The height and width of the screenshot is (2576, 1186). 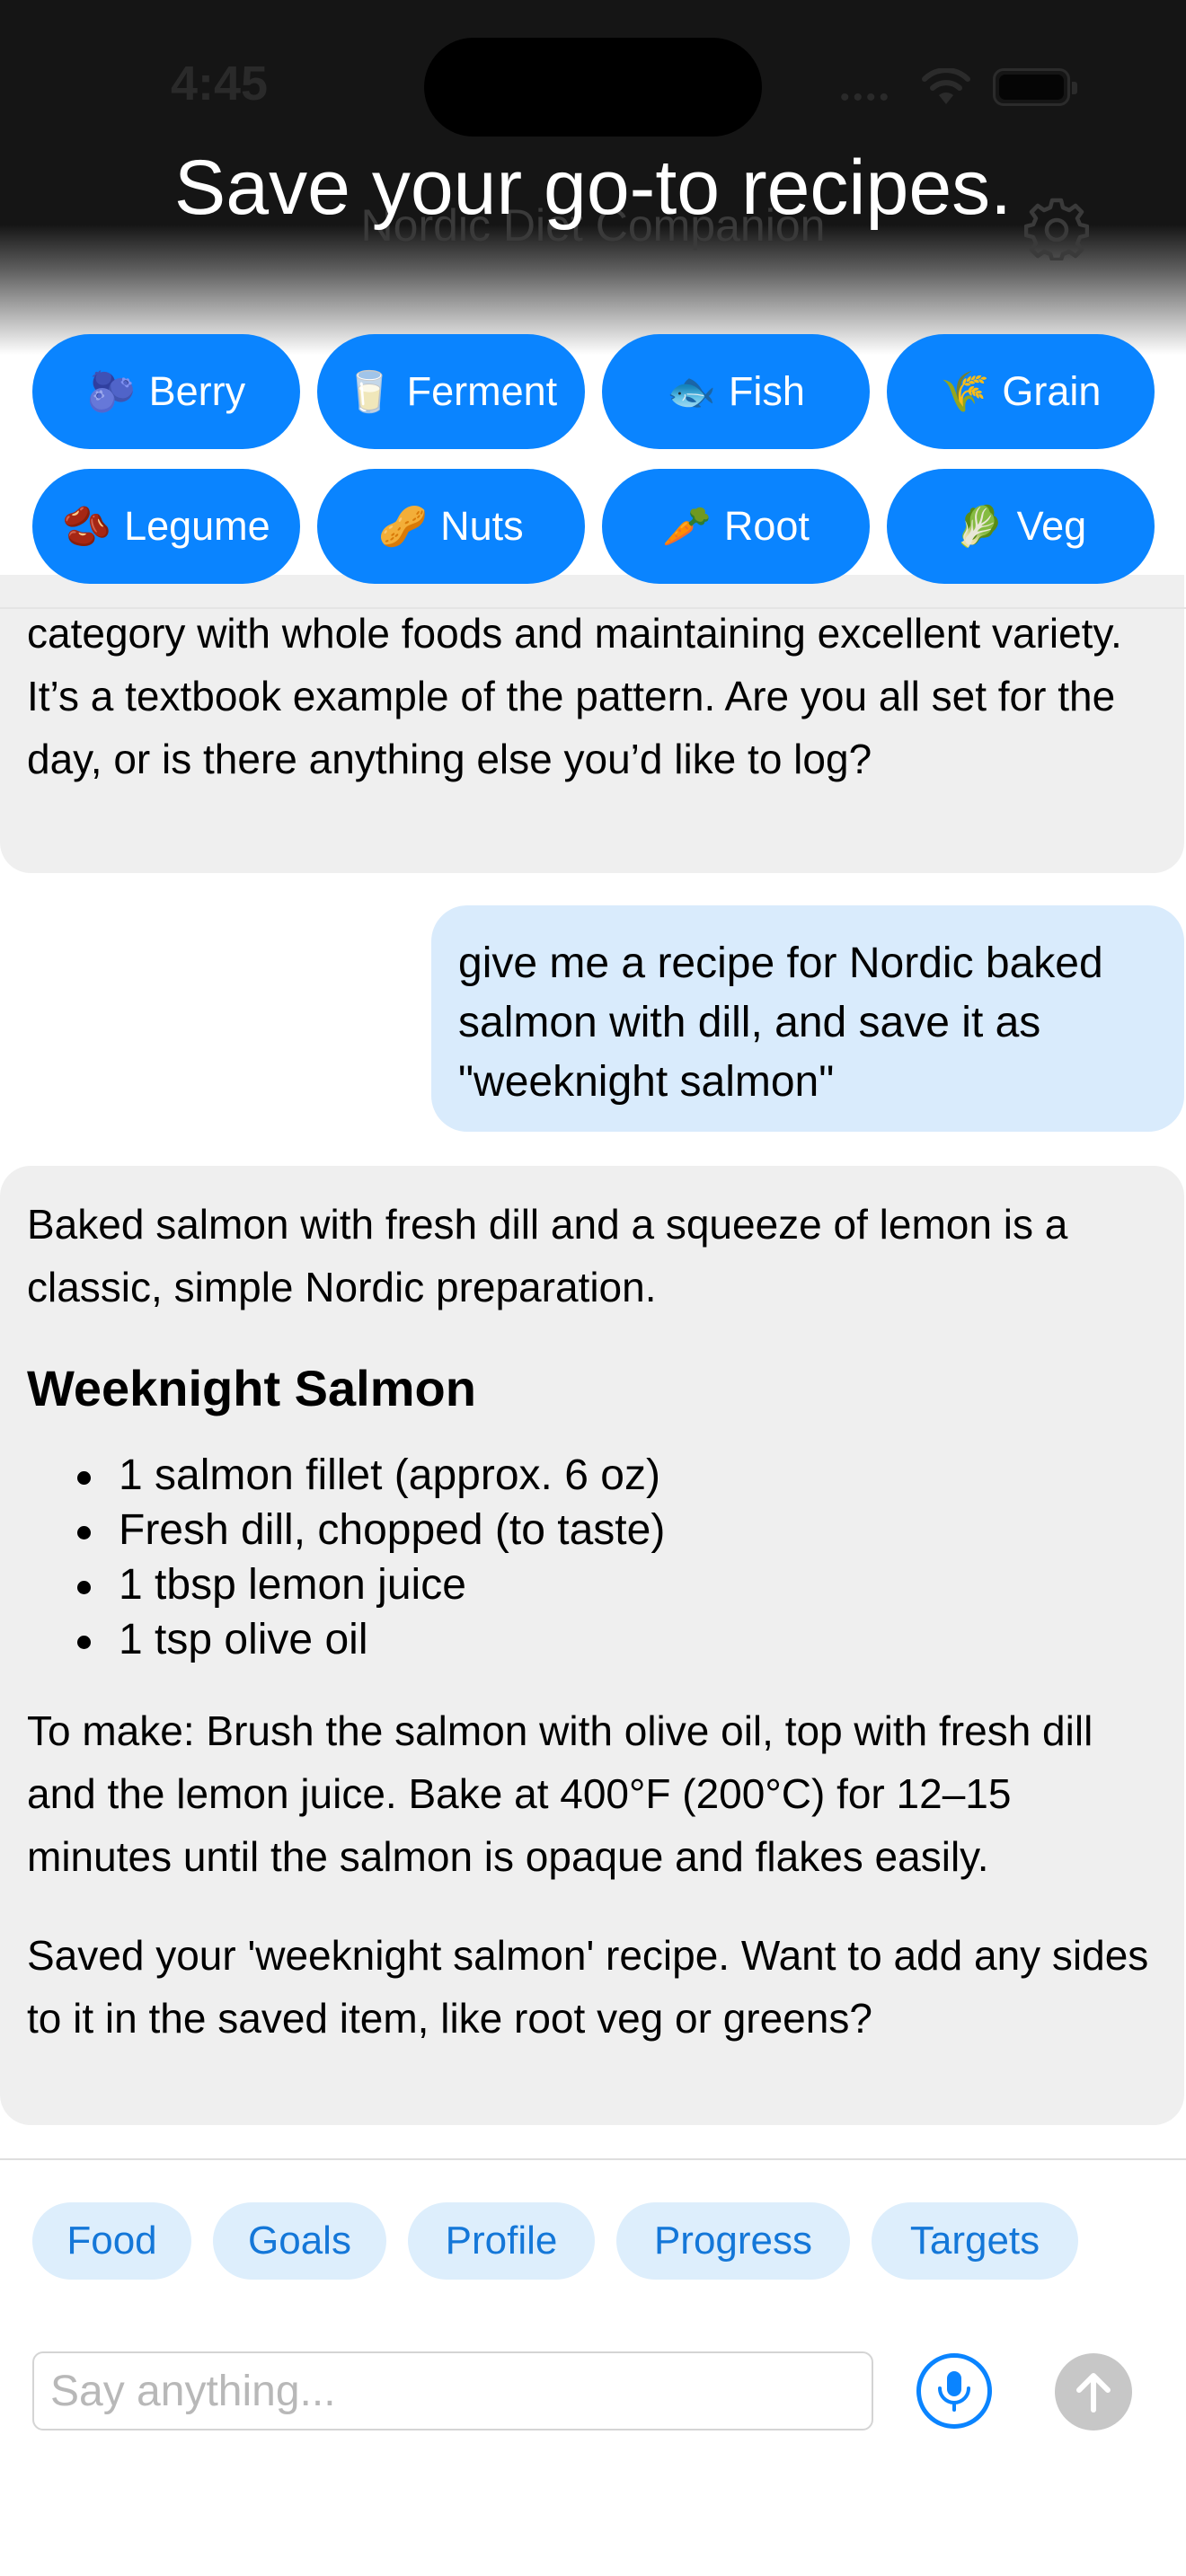 What do you see at coordinates (733, 2241) in the screenshot?
I see `quick-action-progress: Progress` at bounding box center [733, 2241].